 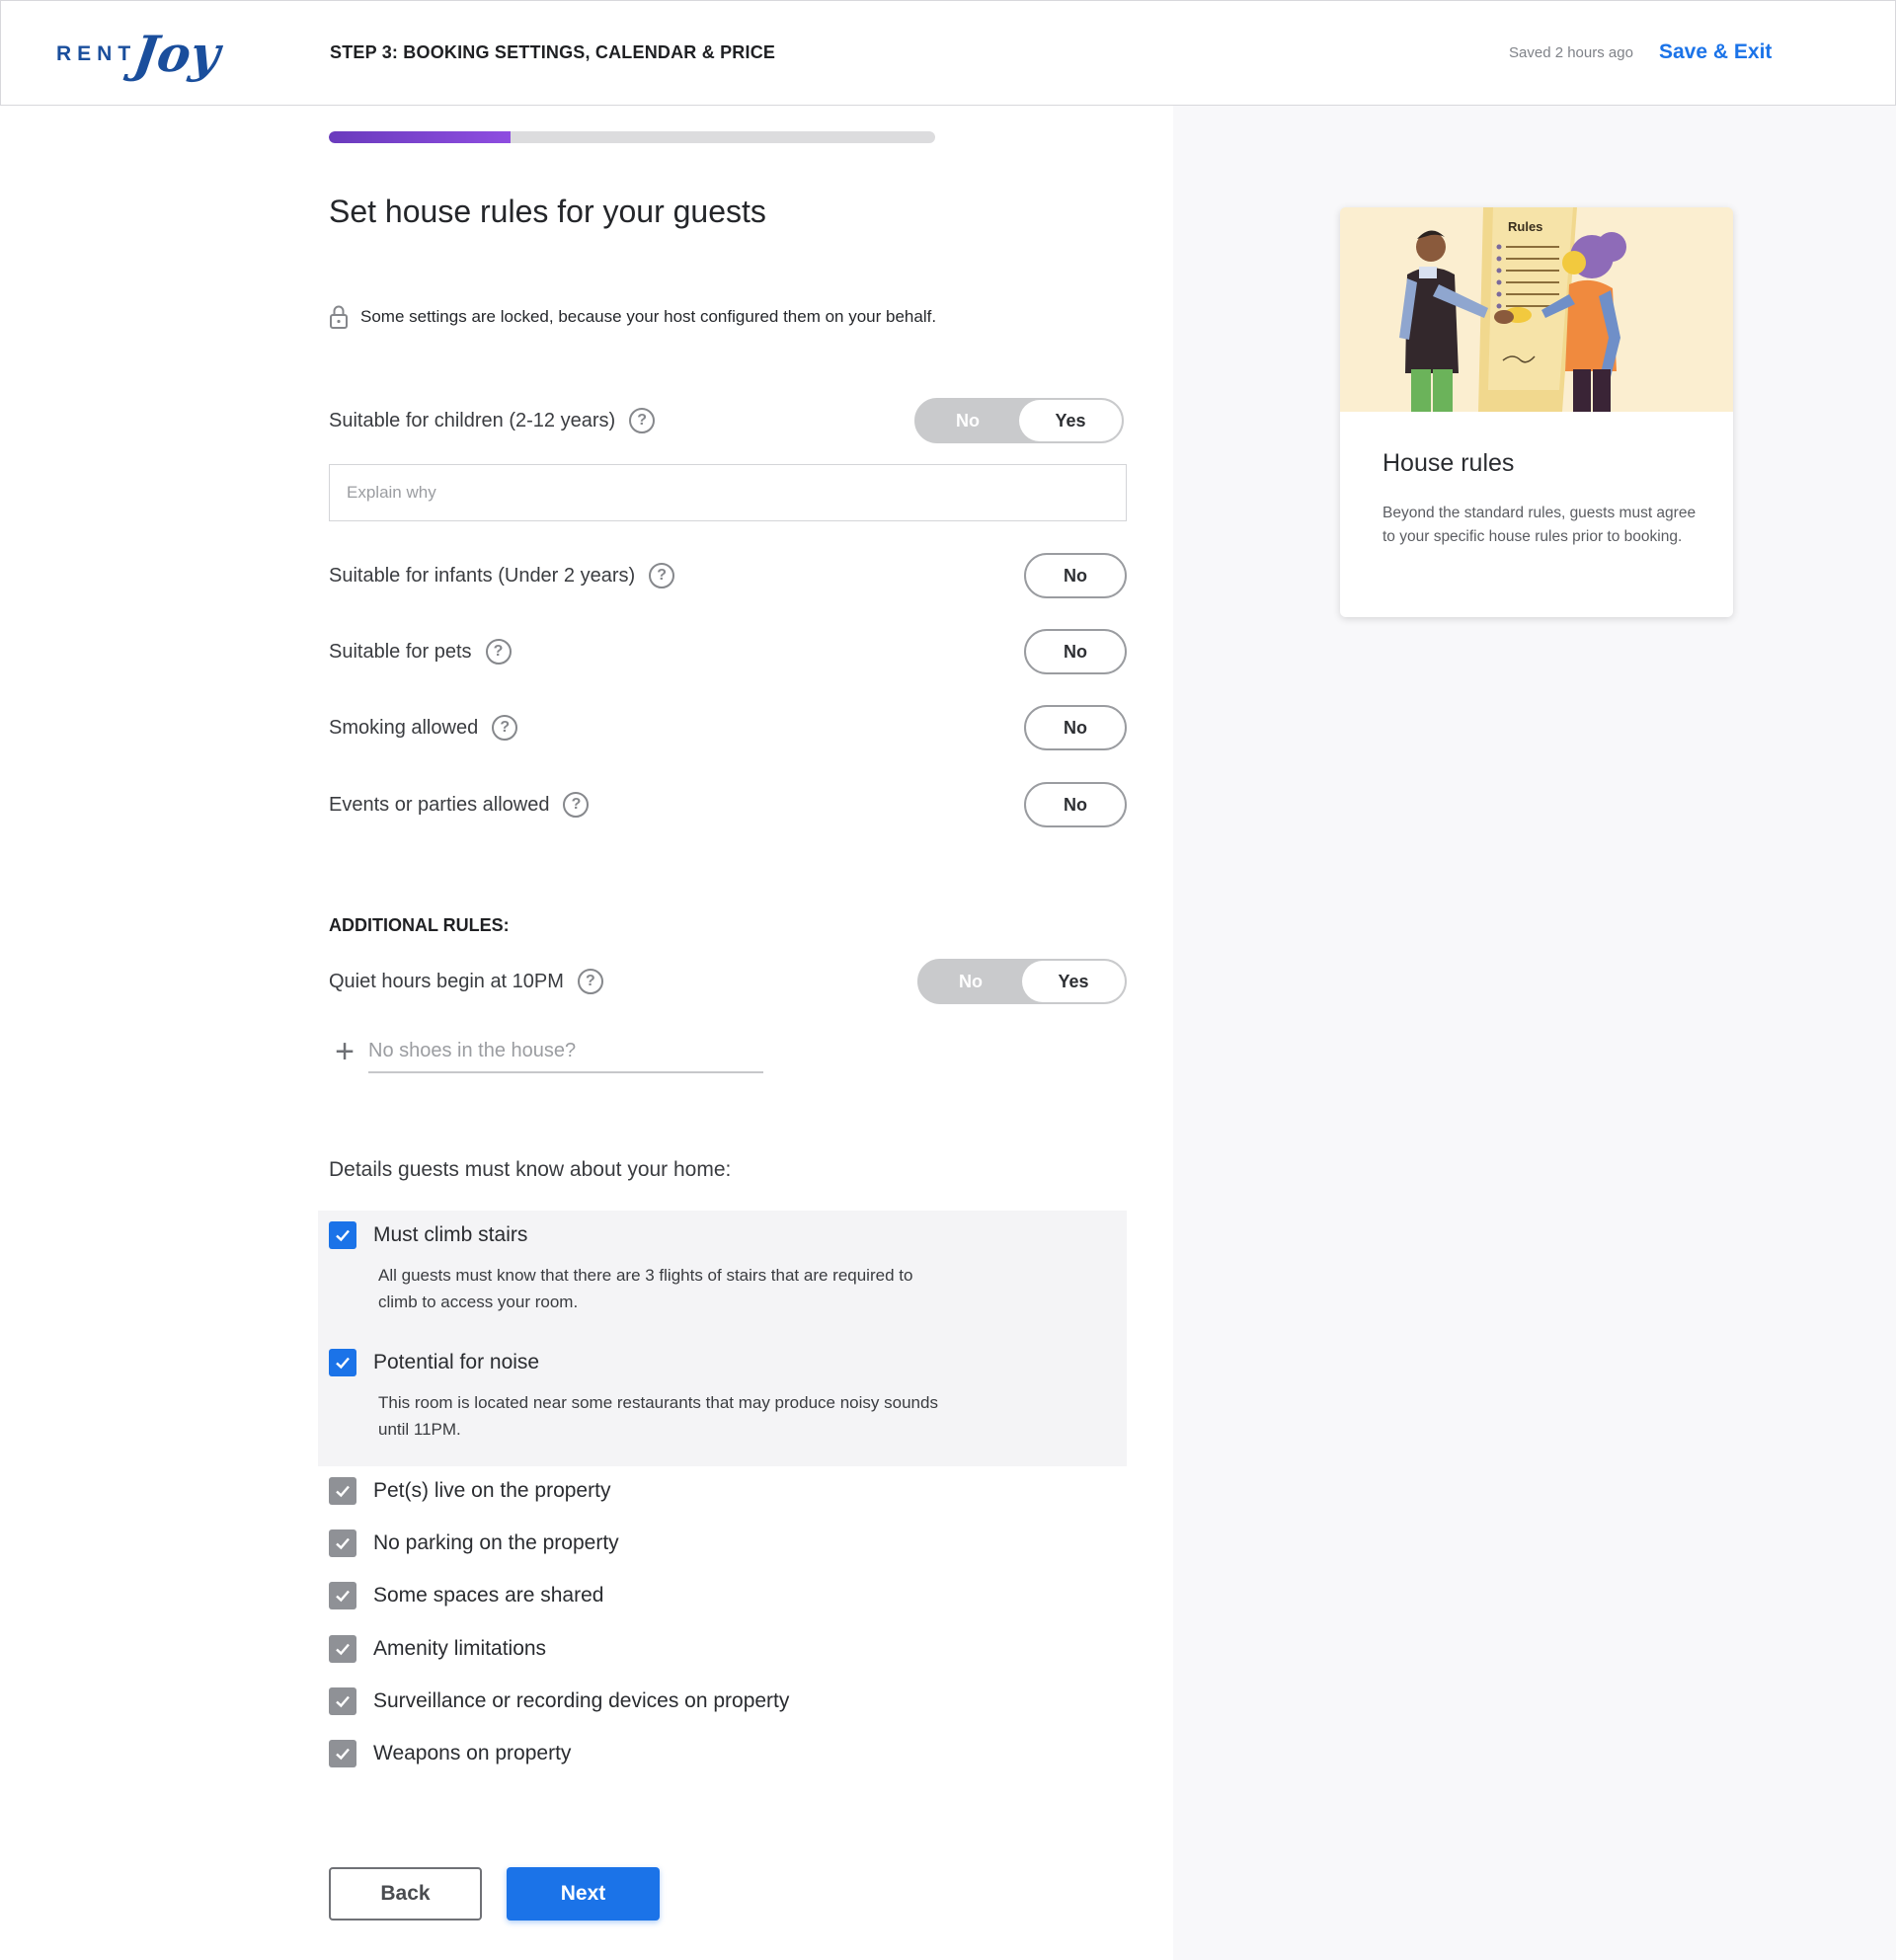 What do you see at coordinates (177, 54) in the screenshot?
I see `logo-joy-text: Joy` at bounding box center [177, 54].